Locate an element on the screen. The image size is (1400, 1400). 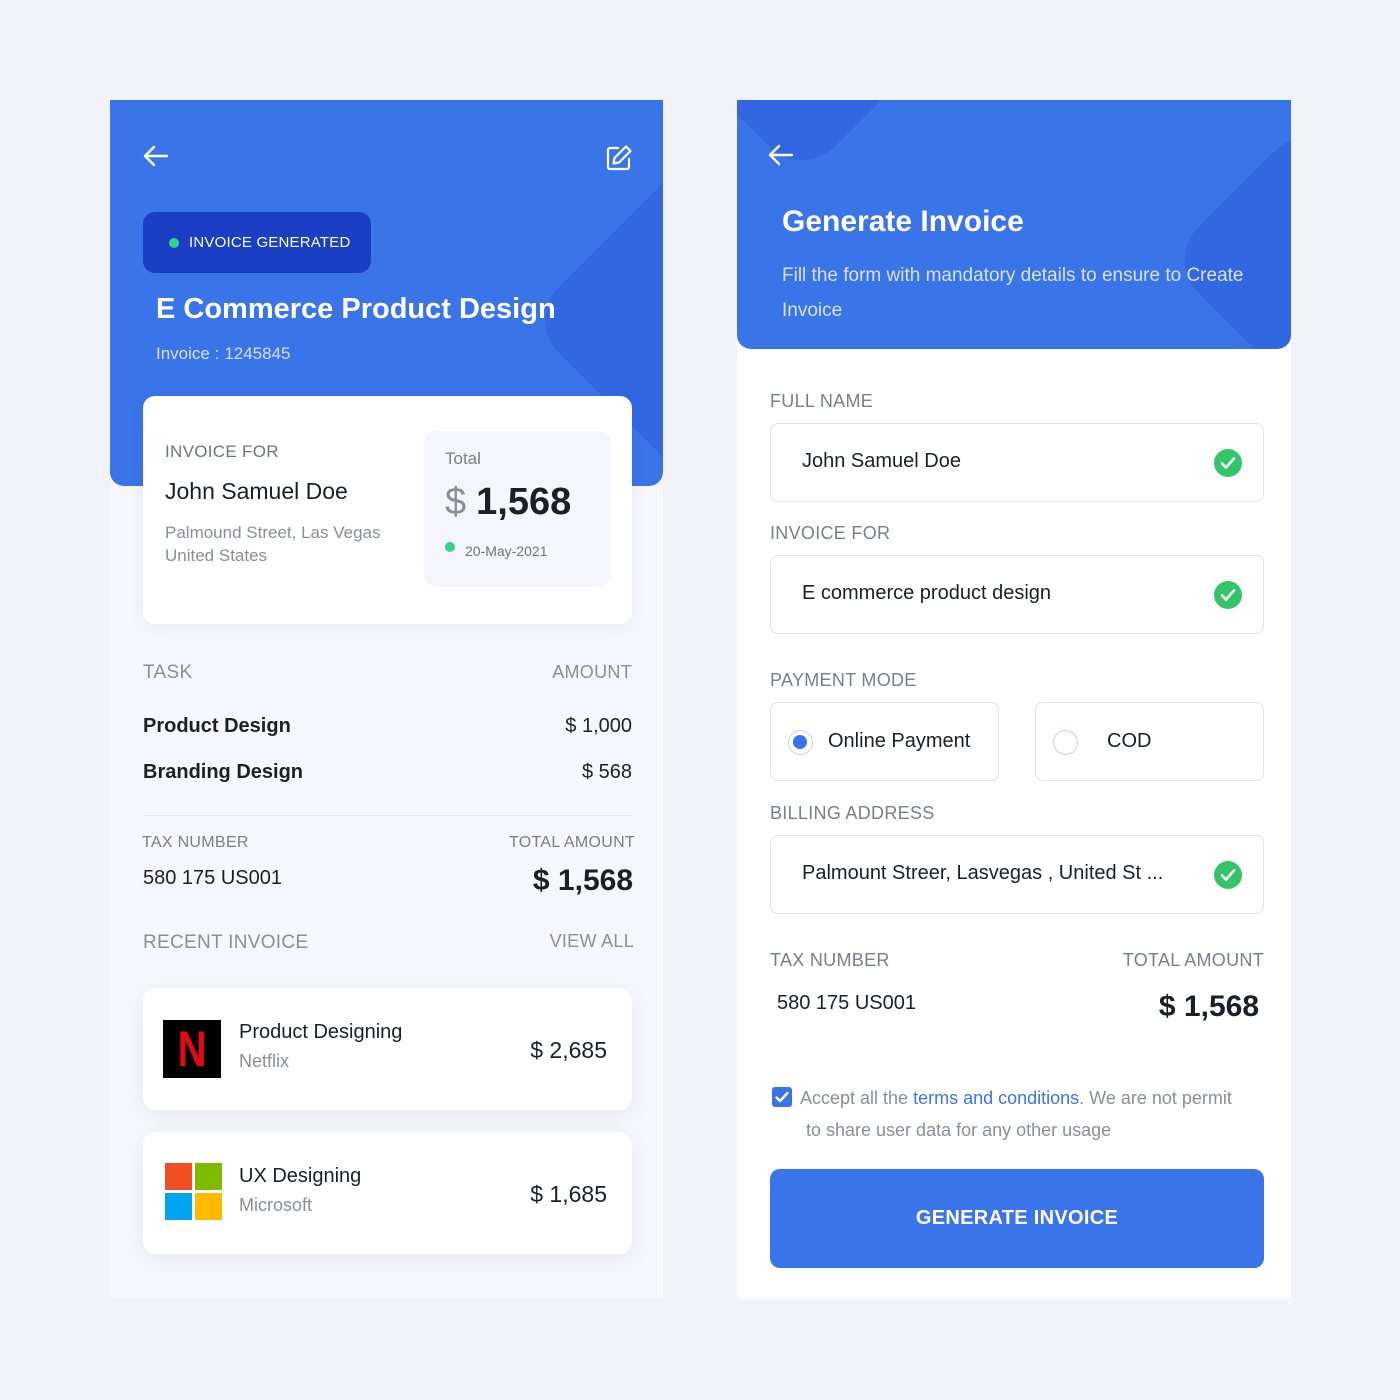
project-title: E Commerce Product Design is located at coordinates (356, 309).